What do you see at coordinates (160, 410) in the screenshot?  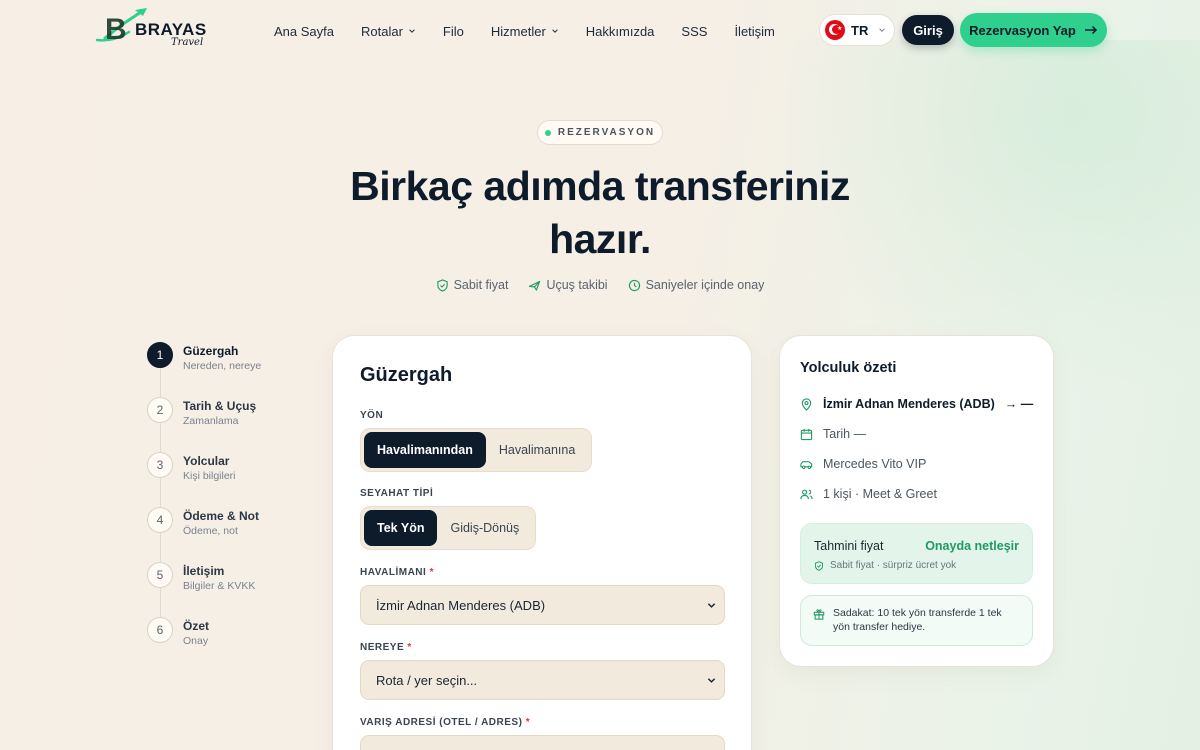 I see `step-number: 2` at bounding box center [160, 410].